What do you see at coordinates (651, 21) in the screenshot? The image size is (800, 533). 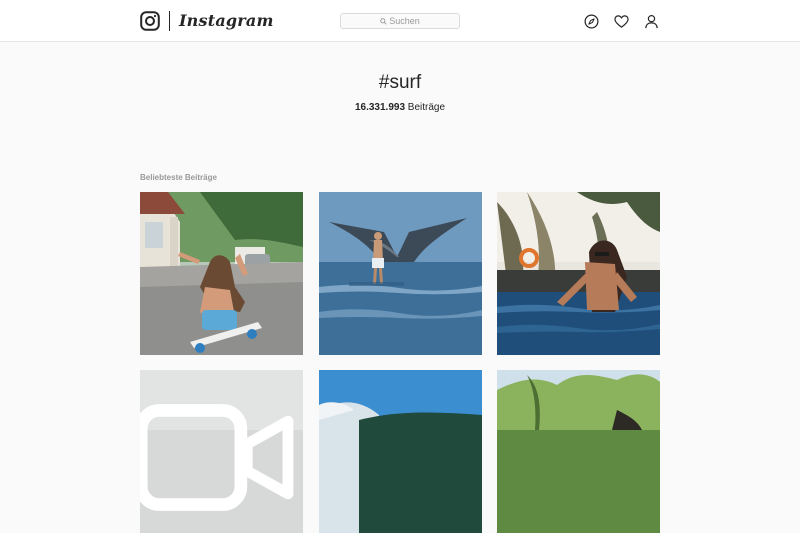 I see `profile-icon` at bounding box center [651, 21].